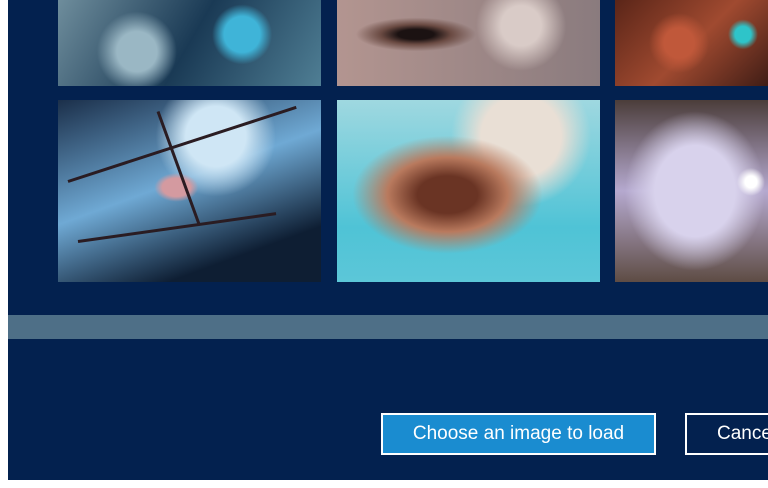  Describe the element at coordinates (726, 434) in the screenshot. I see `cancel-button: Cance` at that location.